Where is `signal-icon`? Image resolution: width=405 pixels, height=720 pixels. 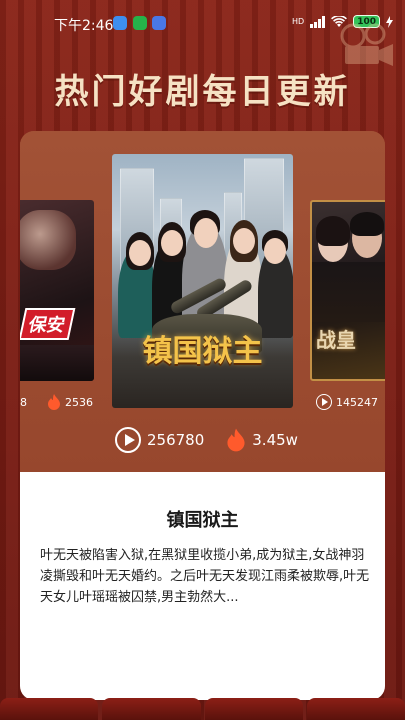
signal-icon is located at coordinates (318, 21).